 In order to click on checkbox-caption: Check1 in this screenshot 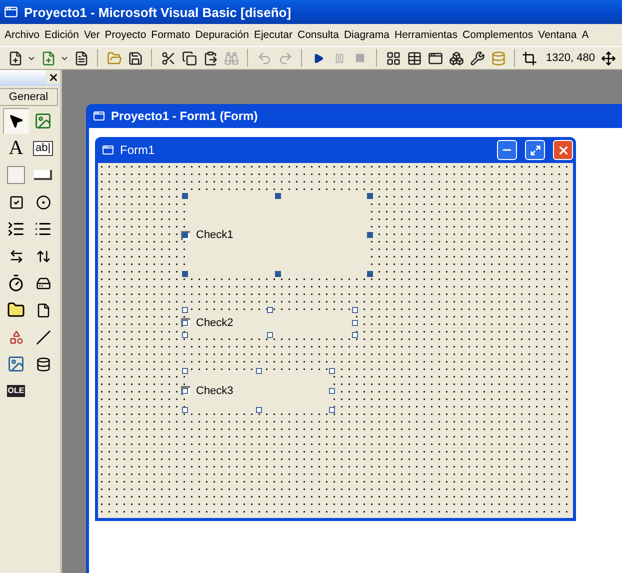, I will do `click(215, 235)`.